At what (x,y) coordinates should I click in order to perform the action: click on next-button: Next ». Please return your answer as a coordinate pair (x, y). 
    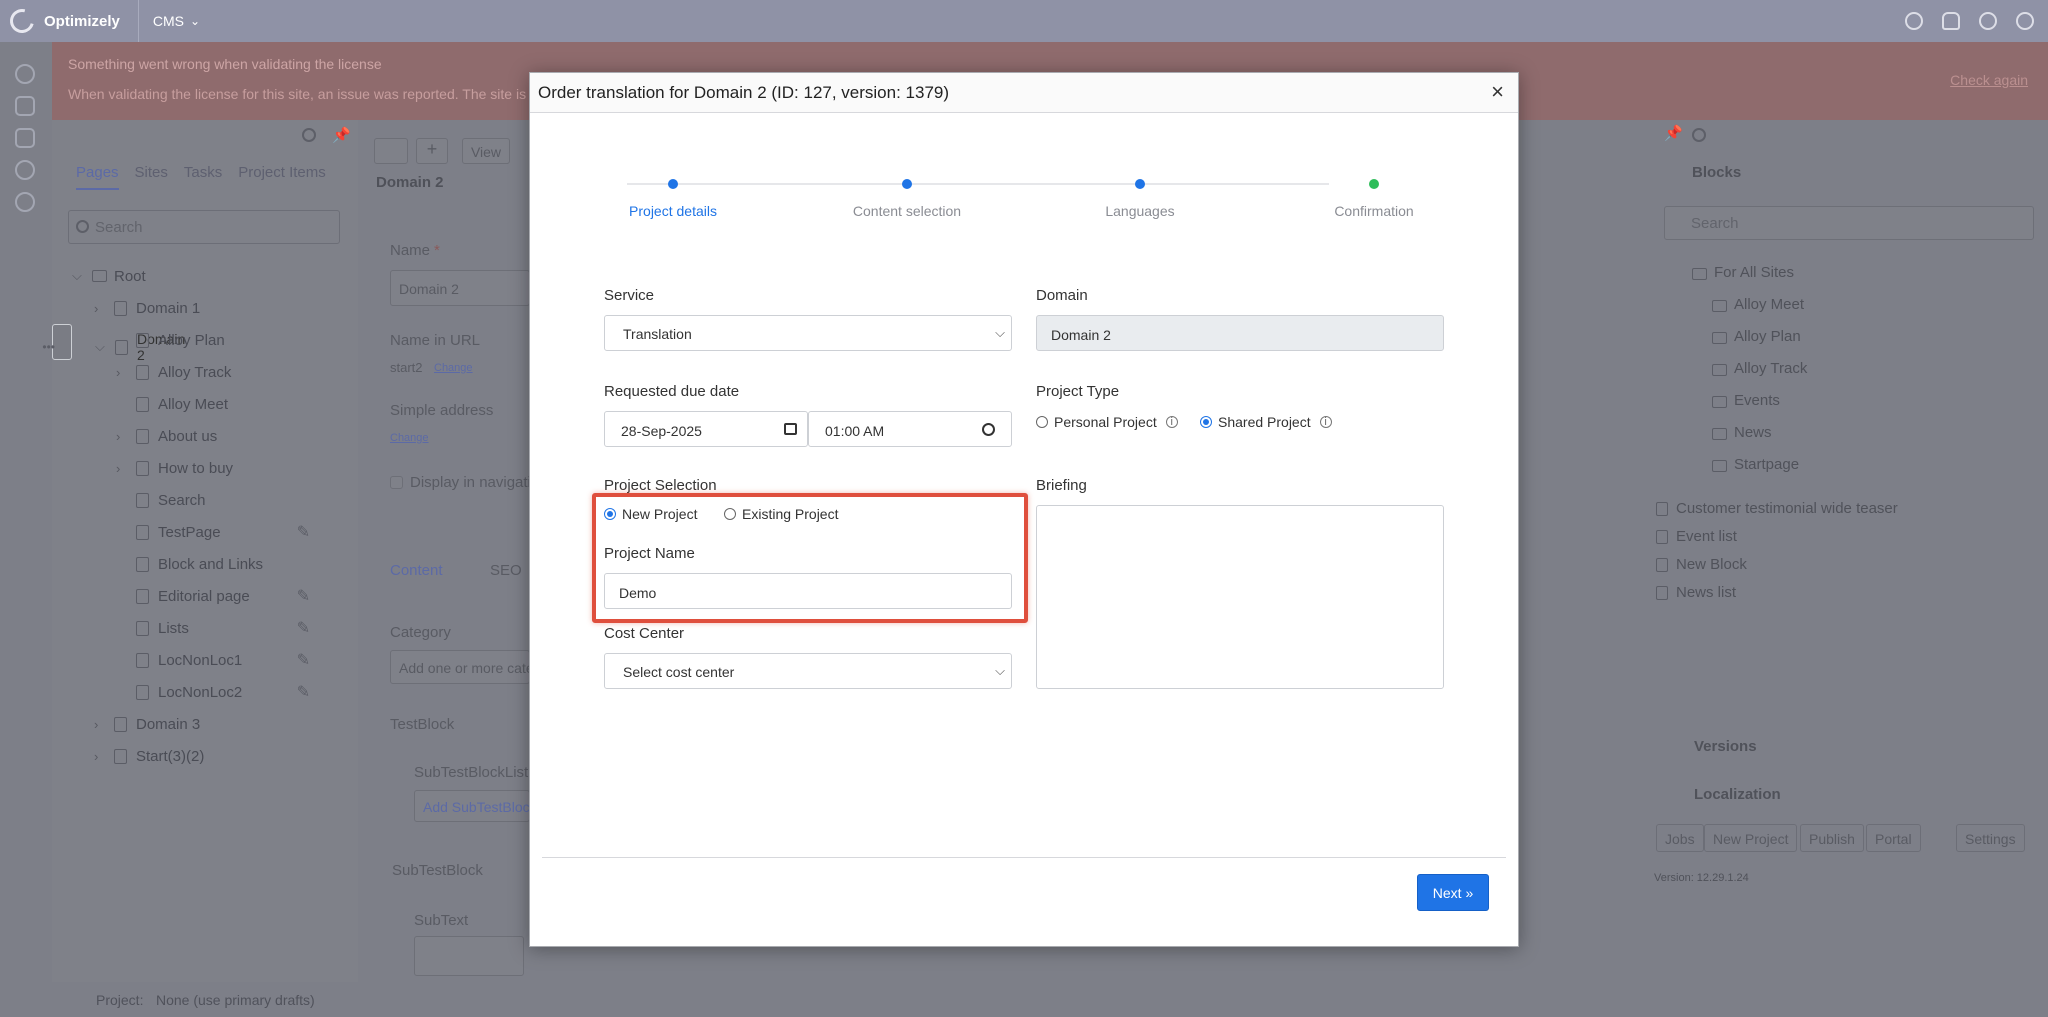
    Looking at the image, I should click on (1453, 892).